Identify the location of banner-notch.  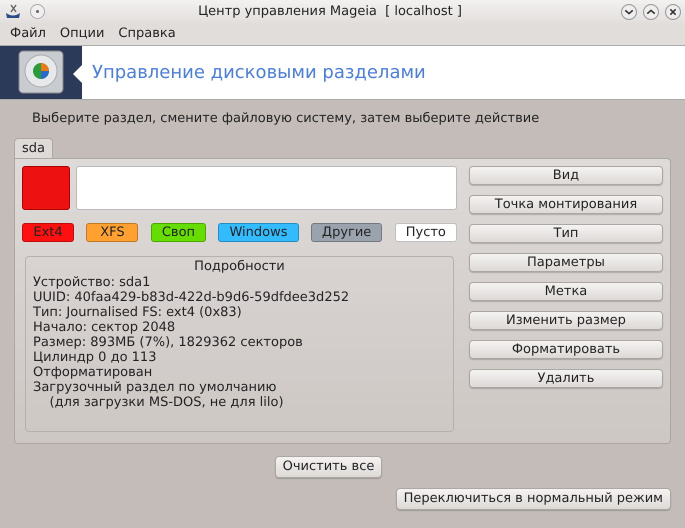
(78, 74).